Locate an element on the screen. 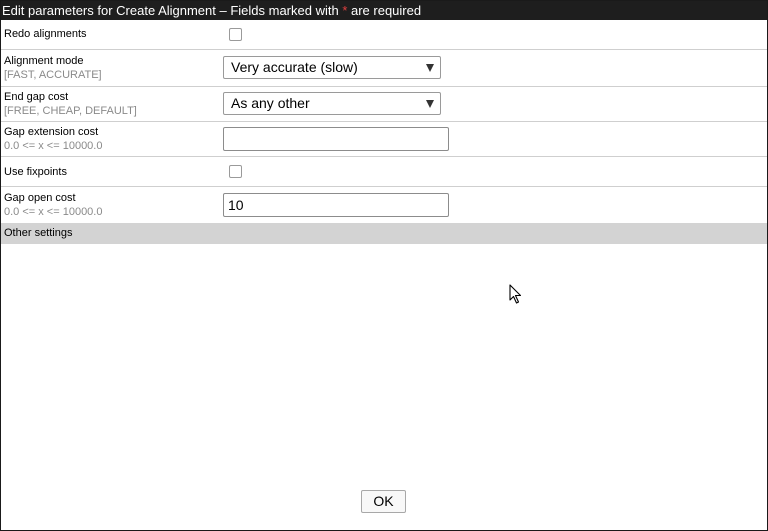  redo-alignments-checkbox is located at coordinates (235, 34).